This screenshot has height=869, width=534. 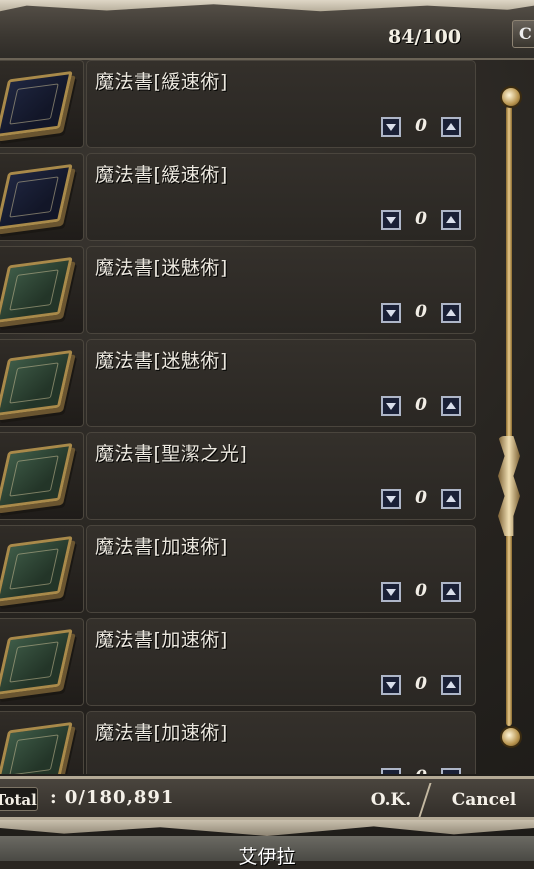 I want to click on close-button: C, so click(x=523, y=34).